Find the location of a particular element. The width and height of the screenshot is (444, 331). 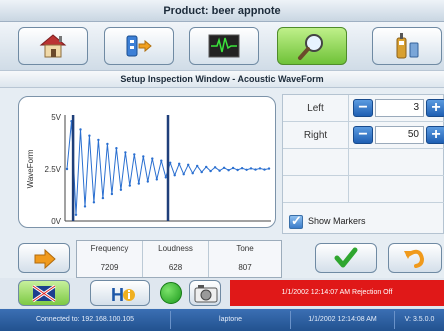

arrow-right-icon is located at coordinates (45, 259).